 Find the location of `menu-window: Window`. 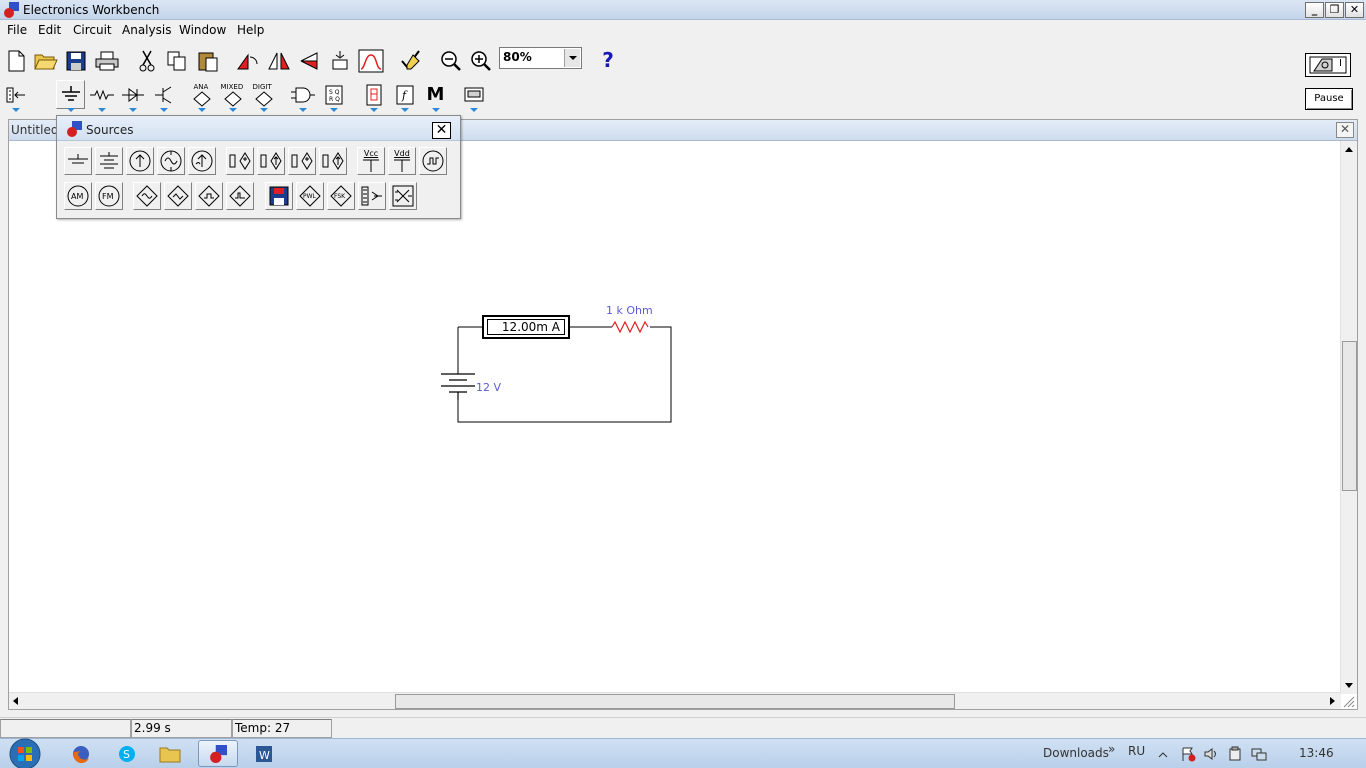

menu-window: Window is located at coordinates (202, 30).